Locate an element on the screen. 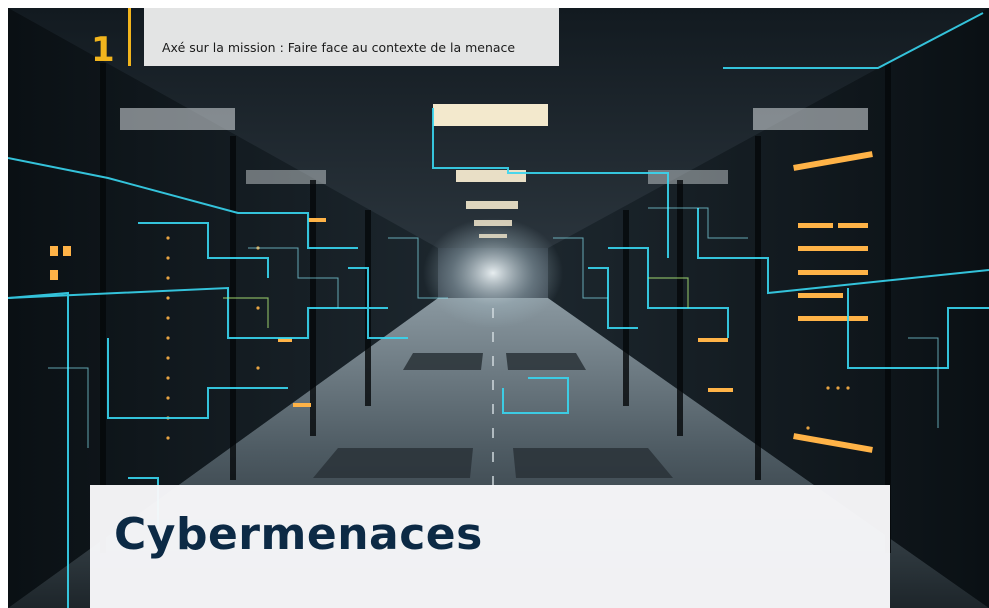 This screenshot has width=989, height=608. page-title: Cybermenaces is located at coordinates (298, 534).